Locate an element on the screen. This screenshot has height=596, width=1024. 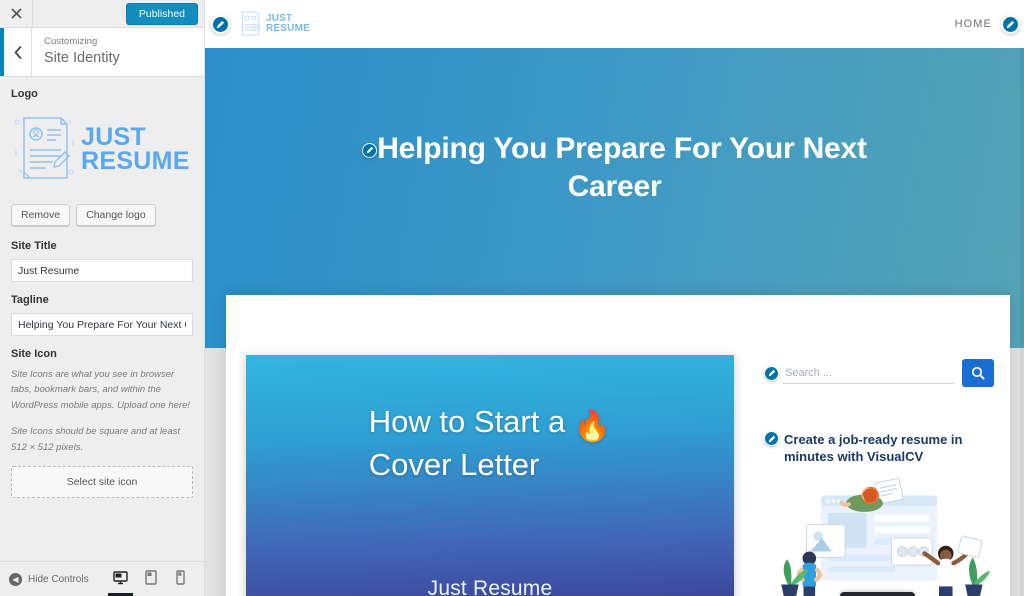
tagline-label: Tagline is located at coordinates (30, 300).